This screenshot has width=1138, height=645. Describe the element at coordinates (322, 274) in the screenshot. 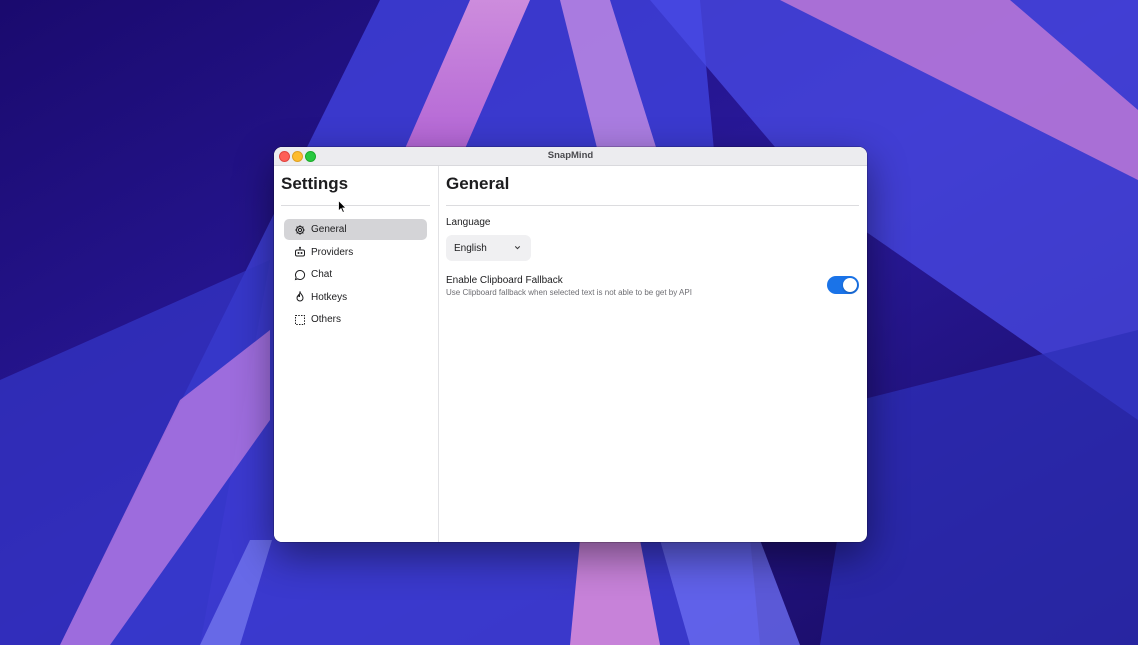

I see `sidebar-item-label: Chat` at that location.